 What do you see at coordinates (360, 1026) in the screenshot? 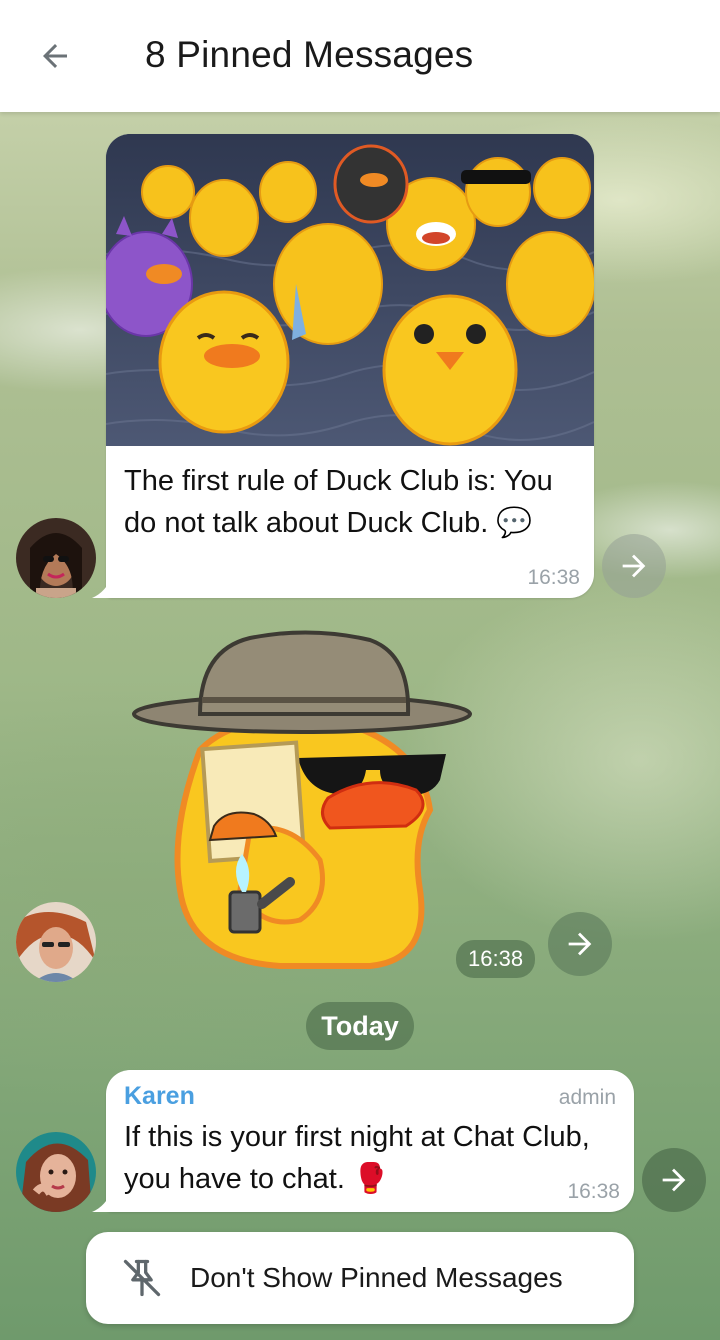
I see `date-separator: Today` at bounding box center [360, 1026].